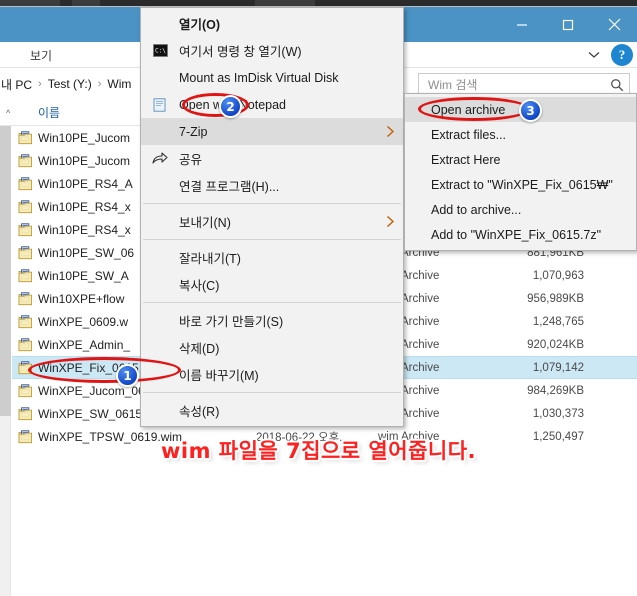  What do you see at coordinates (70, 84) in the screenshot?
I see `breadcrumb-item-1: Test (Y:)` at bounding box center [70, 84].